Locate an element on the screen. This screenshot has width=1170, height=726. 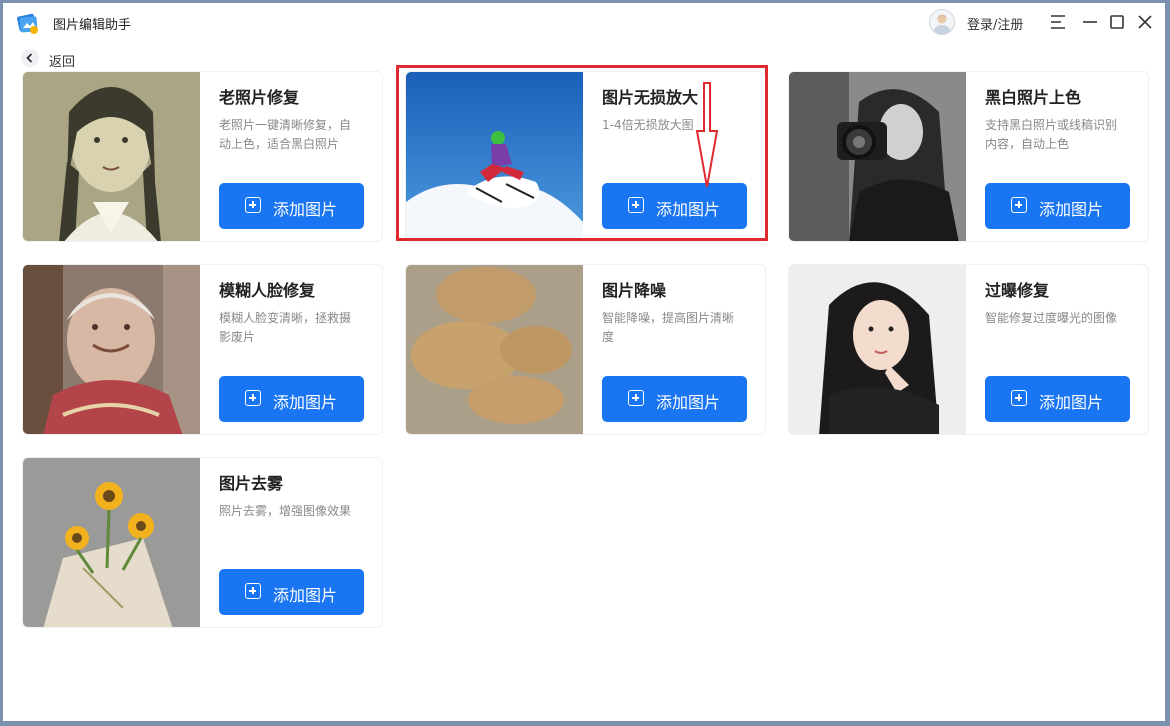
card-description: 1-4倍无损放大图 is located at coordinates (648, 125).